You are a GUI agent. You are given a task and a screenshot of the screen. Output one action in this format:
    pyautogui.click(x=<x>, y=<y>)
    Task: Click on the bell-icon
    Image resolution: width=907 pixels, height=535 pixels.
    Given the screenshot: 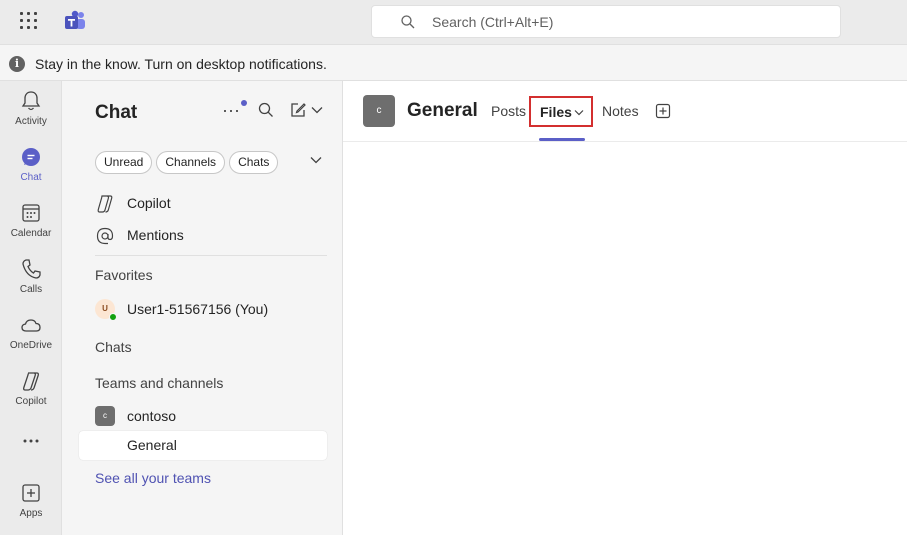 What is the action you would take?
    pyautogui.click(x=31, y=101)
    